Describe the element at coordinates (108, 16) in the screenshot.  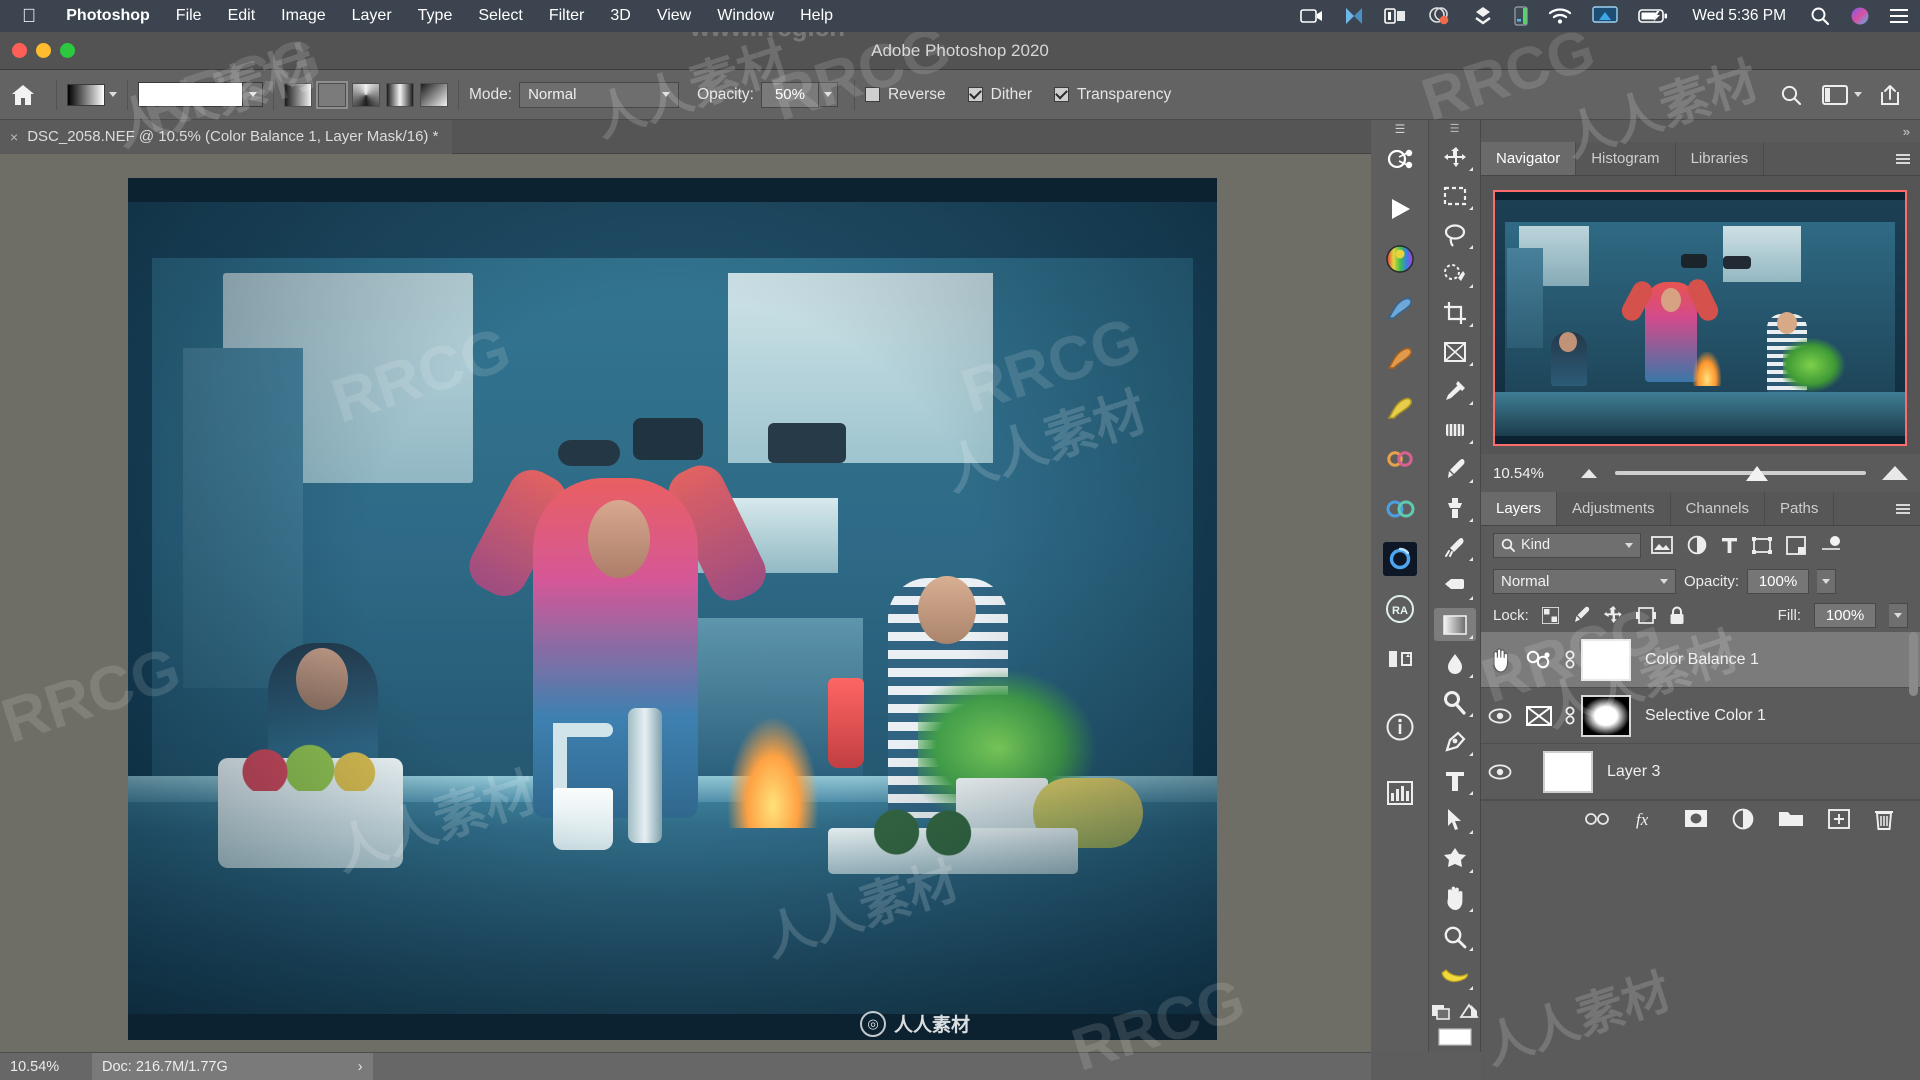
I see `menu-photoshop: Photoshop` at that location.